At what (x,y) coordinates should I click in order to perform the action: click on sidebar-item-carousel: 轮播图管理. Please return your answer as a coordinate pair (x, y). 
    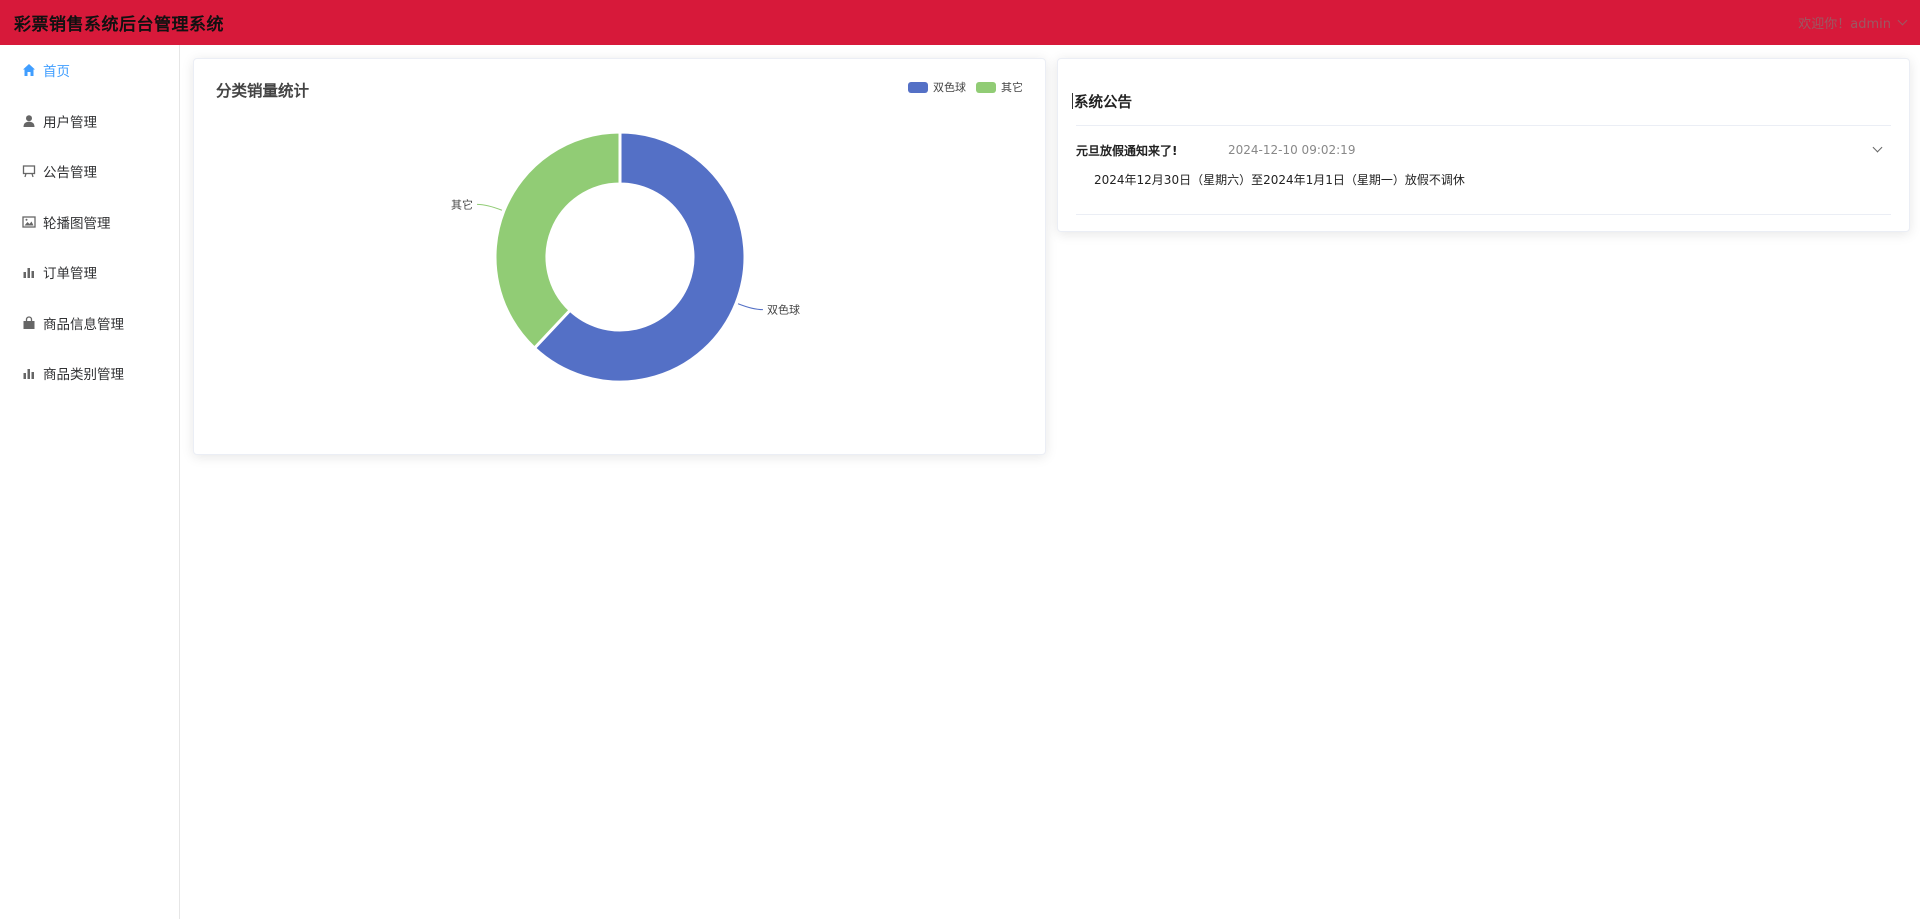
    Looking at the image, I should click on (89, 222).